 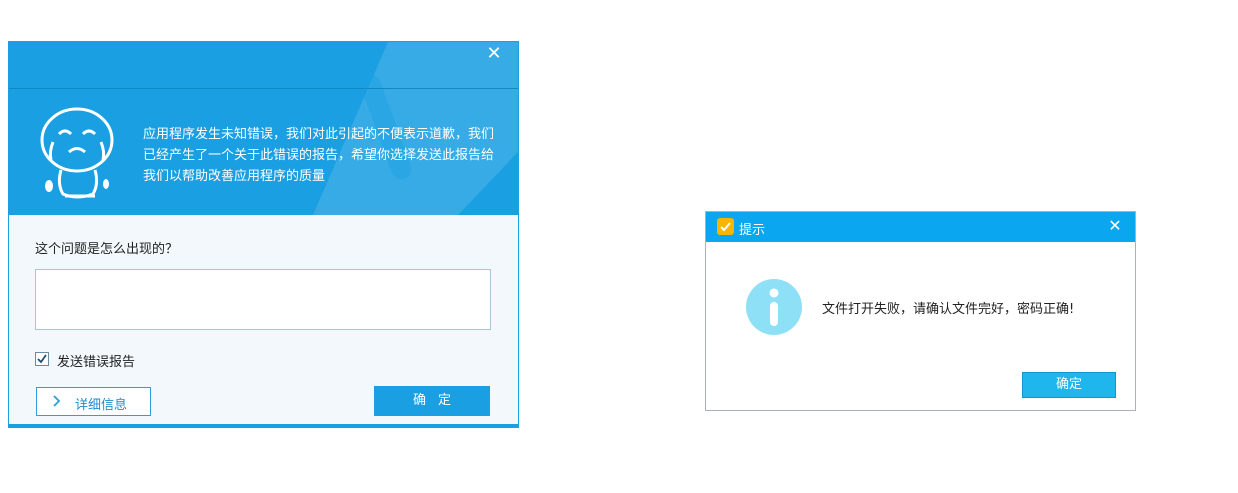 What do you see at coordinates (1069, 385) in the screenshot?
I see `alert-ok-button: 确定` at bounding box center [1069, 385].